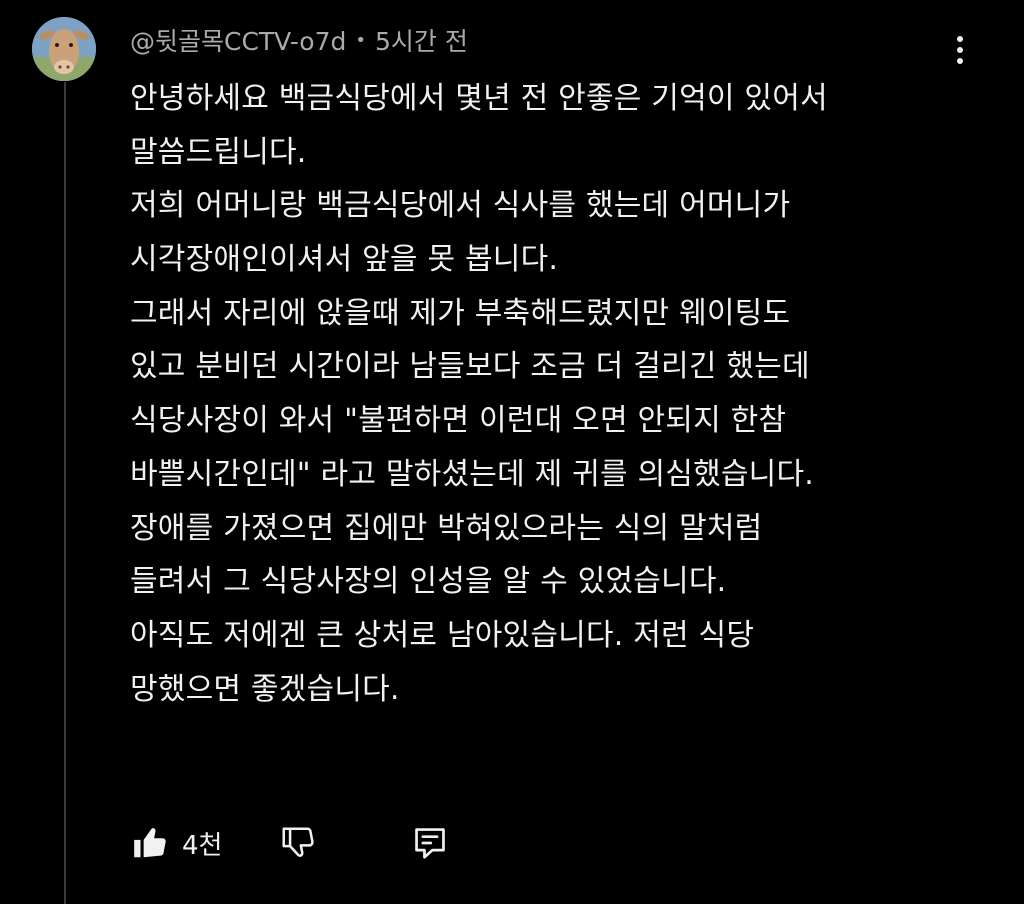  I want to click on vertical-dots-icon, so click(960, 39).